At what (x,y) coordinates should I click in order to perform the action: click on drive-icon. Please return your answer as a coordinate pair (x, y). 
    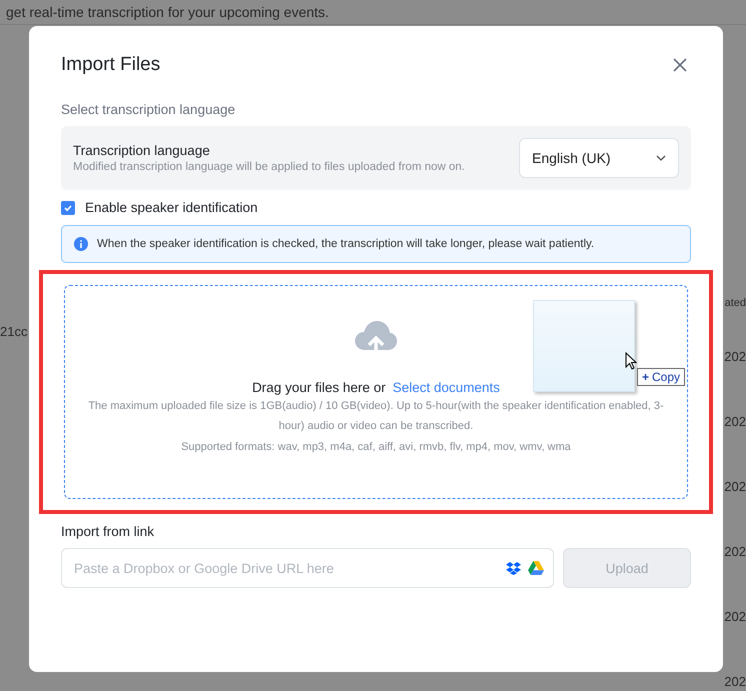
    Looking at the image, I should click on (536, 568).